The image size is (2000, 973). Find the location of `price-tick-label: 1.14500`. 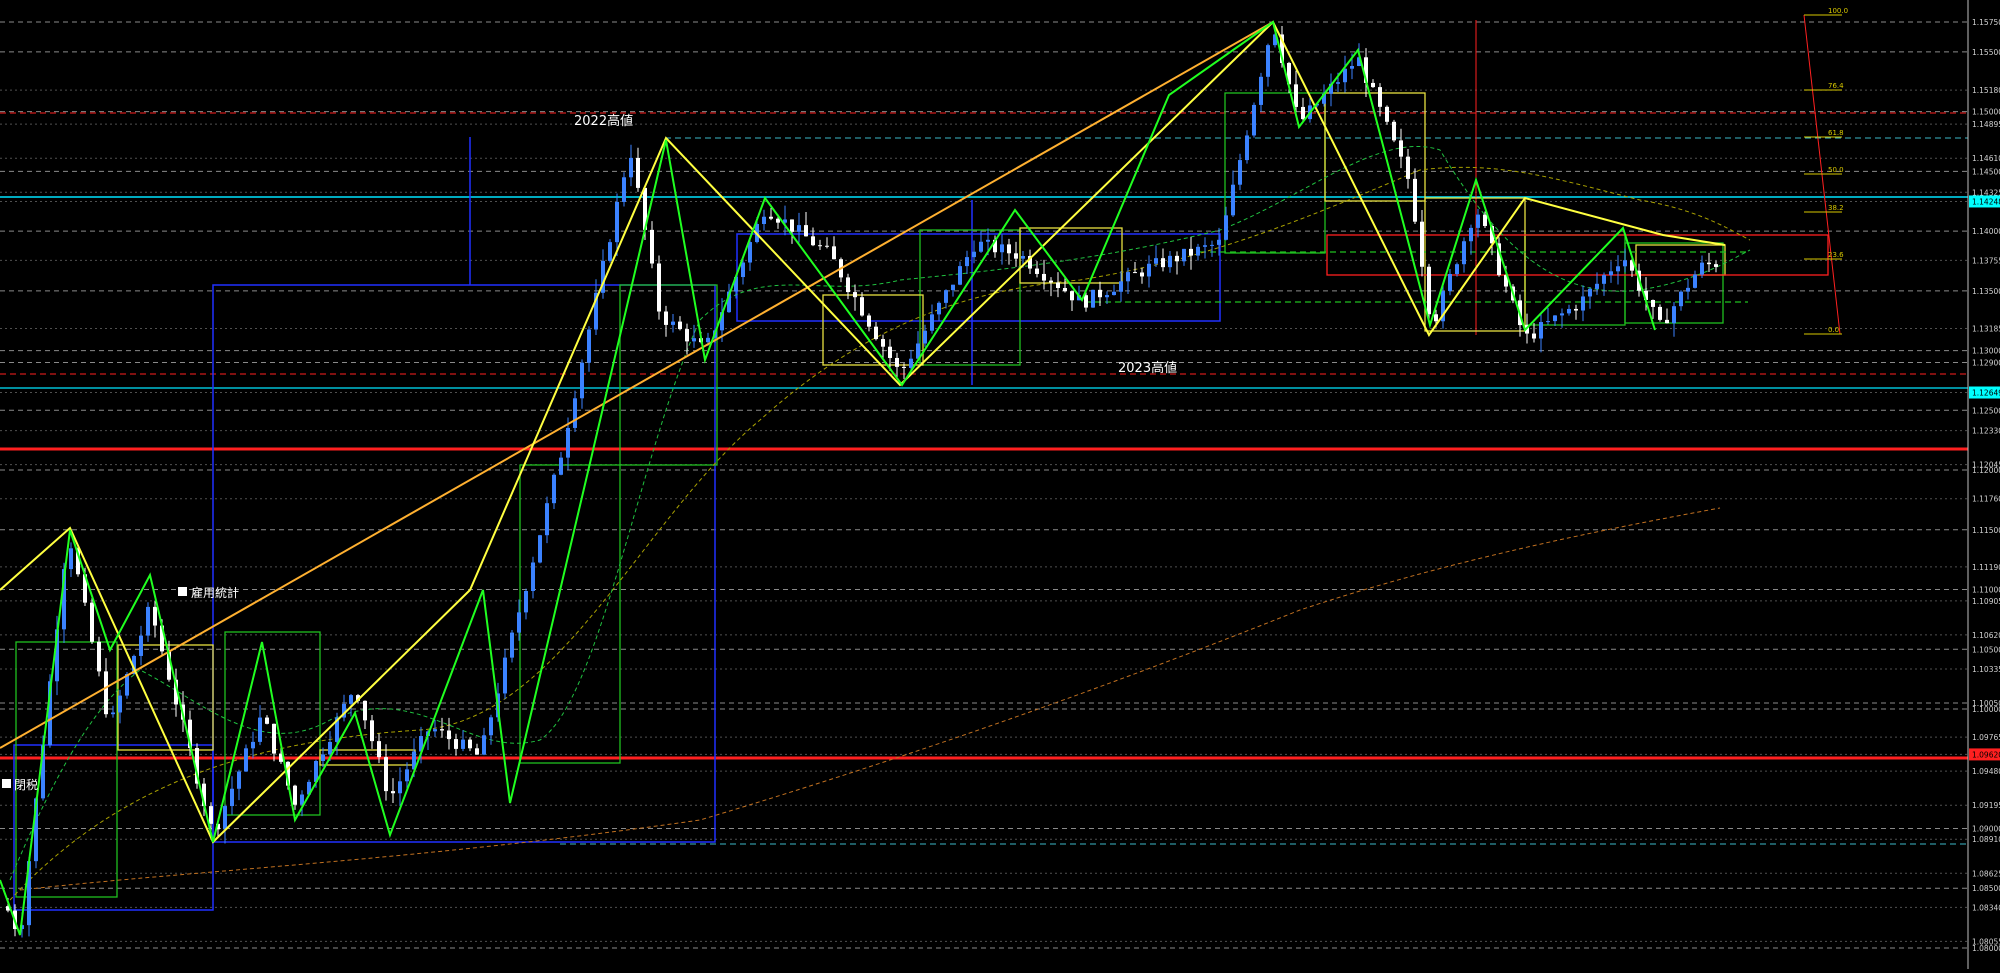

price-tick-label: 1.14500 is located at coordinates (1986, 171).